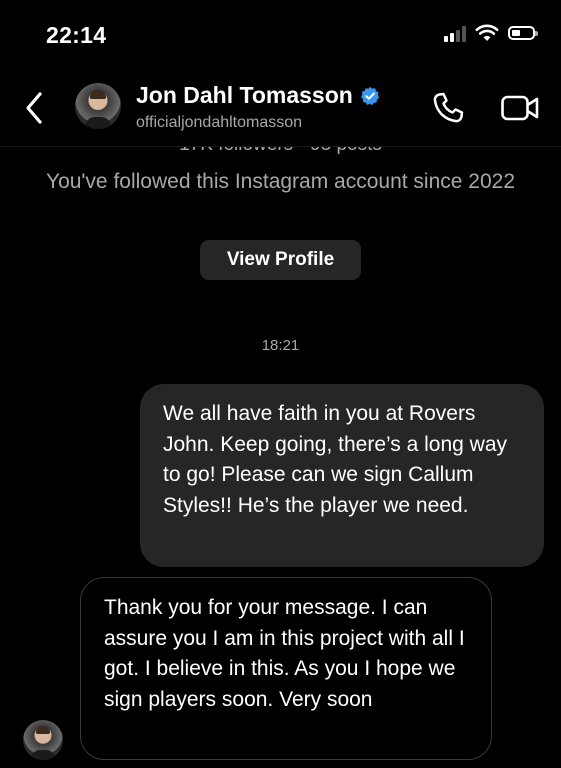 The width and height of the screenshot is (561, 768). I want to click on followers-info: 17K followers · 93 posts, so click(280, 151).